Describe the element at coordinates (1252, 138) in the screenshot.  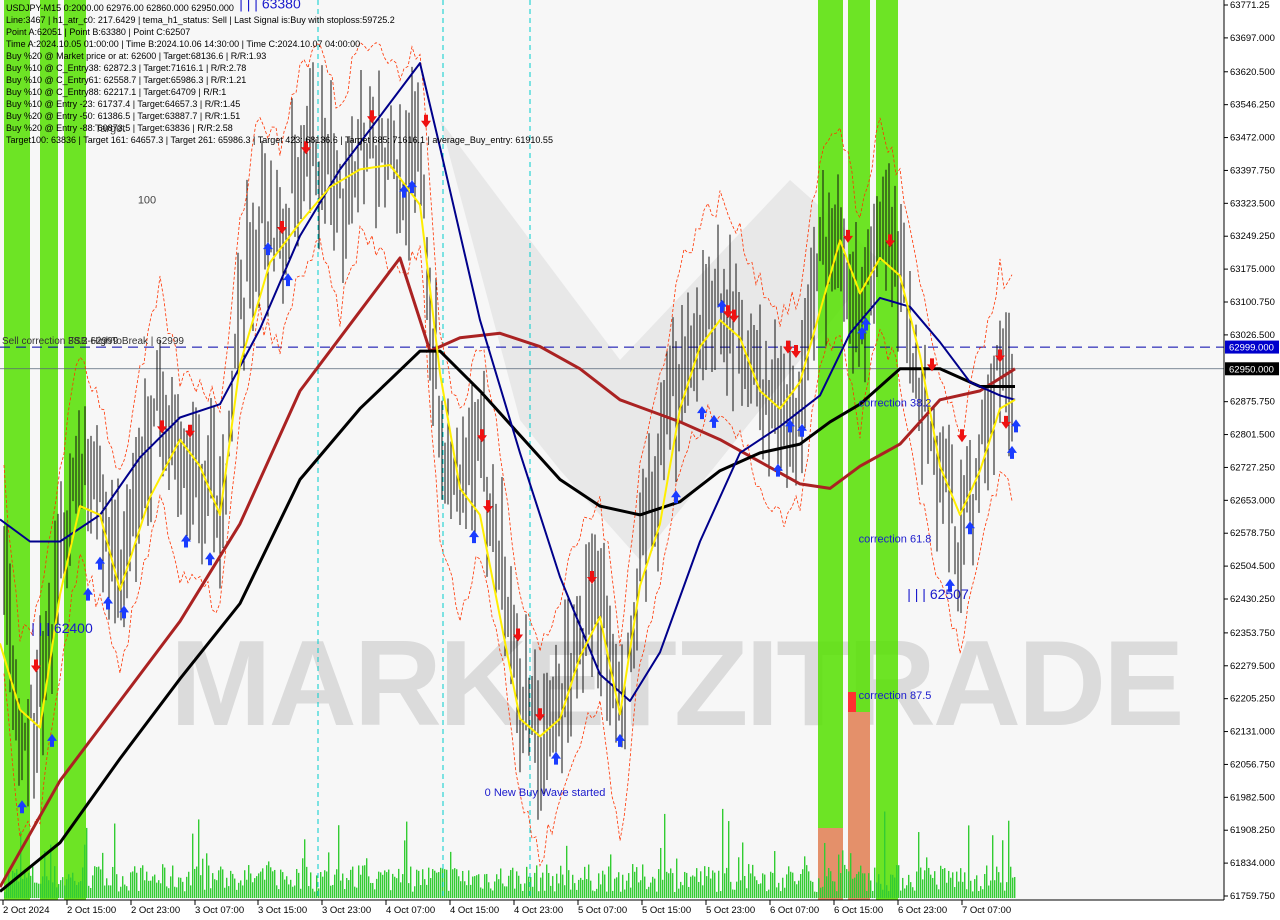
I see `y-tick-label: 63472.000` at that location.